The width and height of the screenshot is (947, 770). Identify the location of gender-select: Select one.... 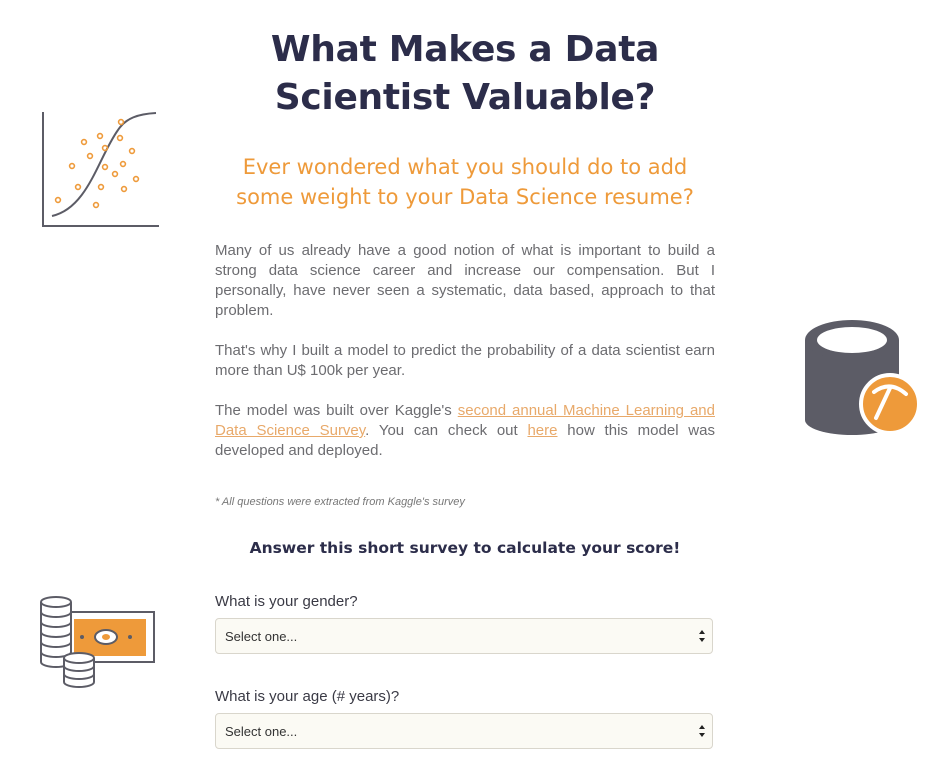
(464, 636).